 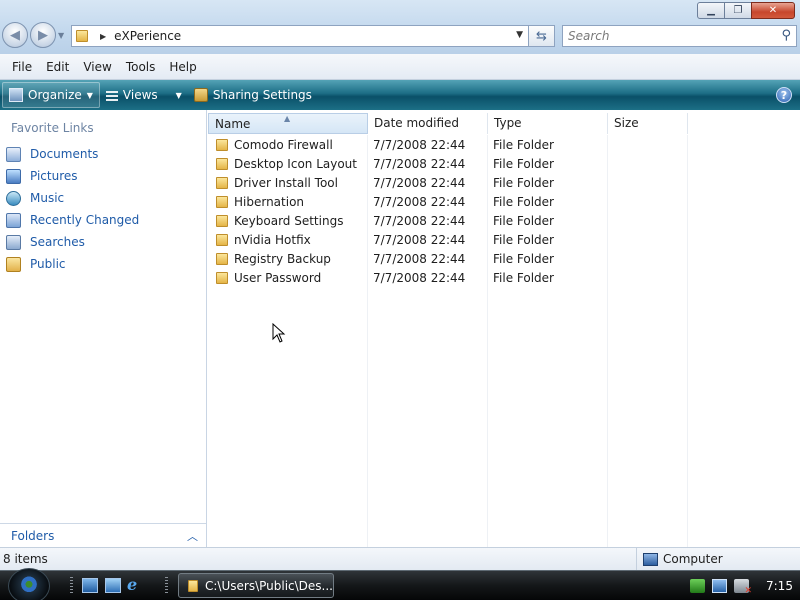 What do you see at coordinates (668, 36) in the screenshot?
I see `search-input` at bounding box center [668, 36].